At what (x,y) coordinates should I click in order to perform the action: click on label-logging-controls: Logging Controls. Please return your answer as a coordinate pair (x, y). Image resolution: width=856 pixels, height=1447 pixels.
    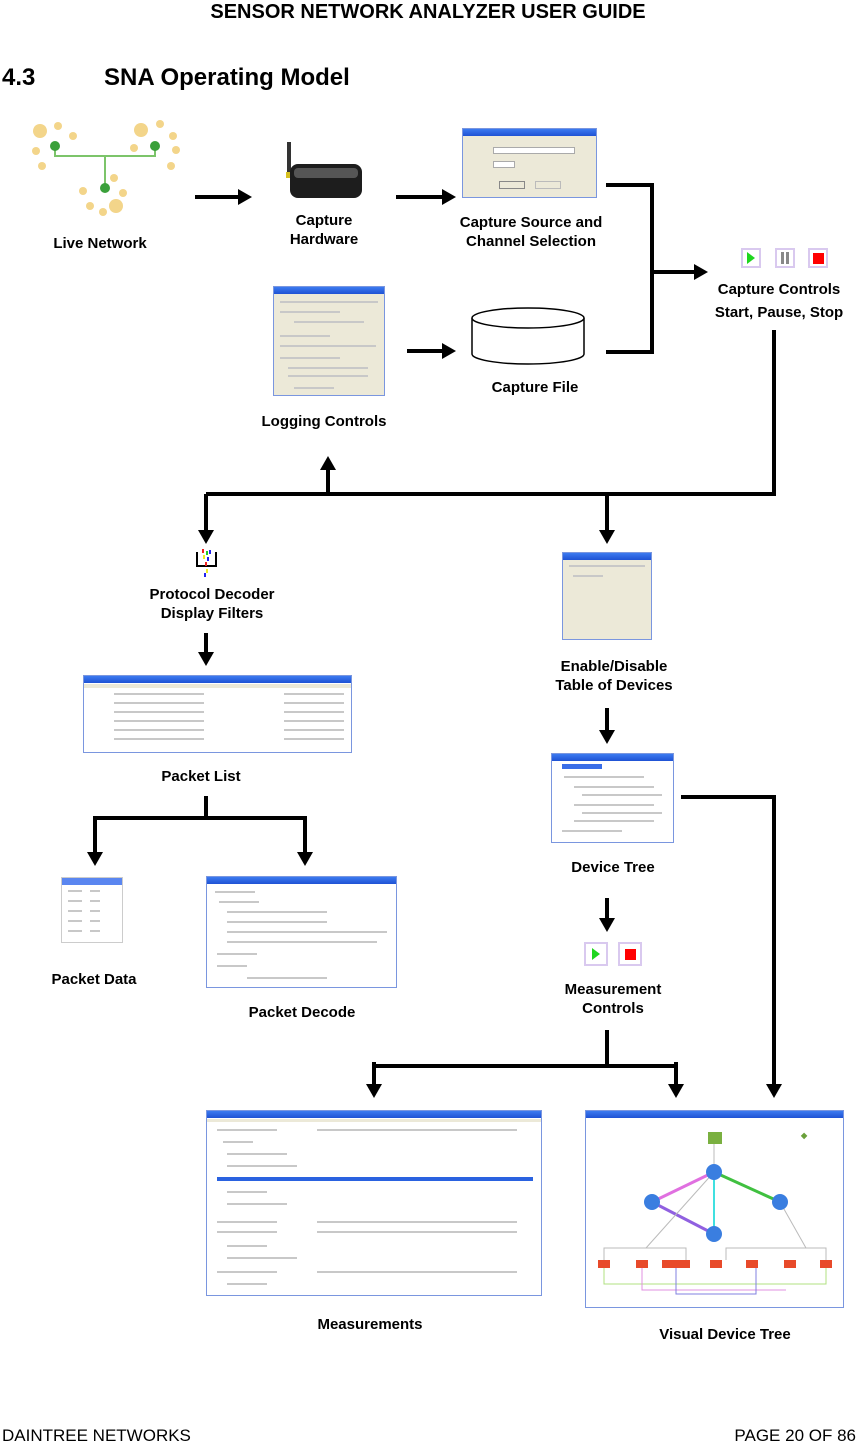
    Looking at the image, I should click on (324, 421).